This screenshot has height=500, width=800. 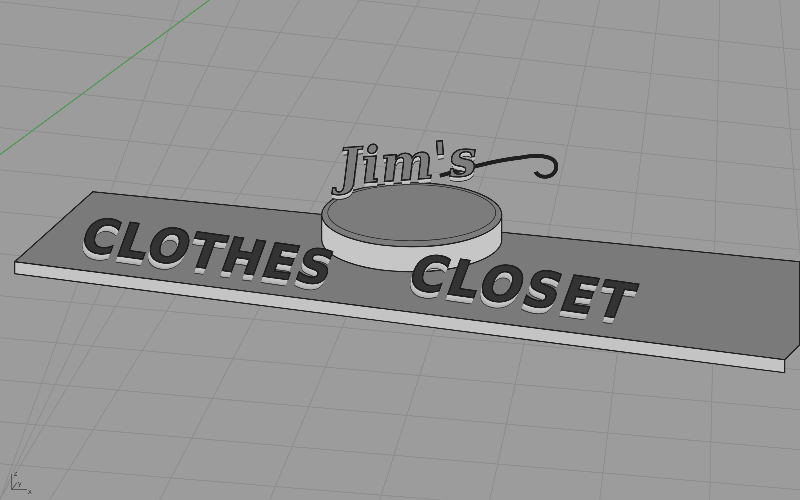 I want to click on sign-lettering: CLOSET, so click(x=523, y=288).